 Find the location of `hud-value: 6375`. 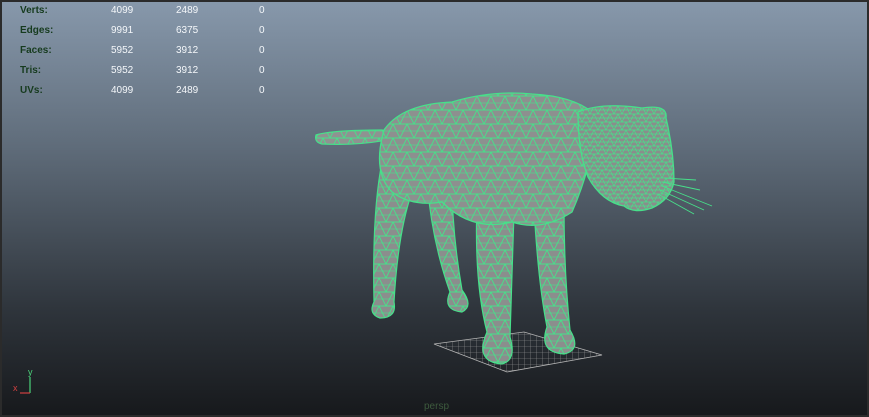

hud-value: 6375 is located at coordinates (187, 30).